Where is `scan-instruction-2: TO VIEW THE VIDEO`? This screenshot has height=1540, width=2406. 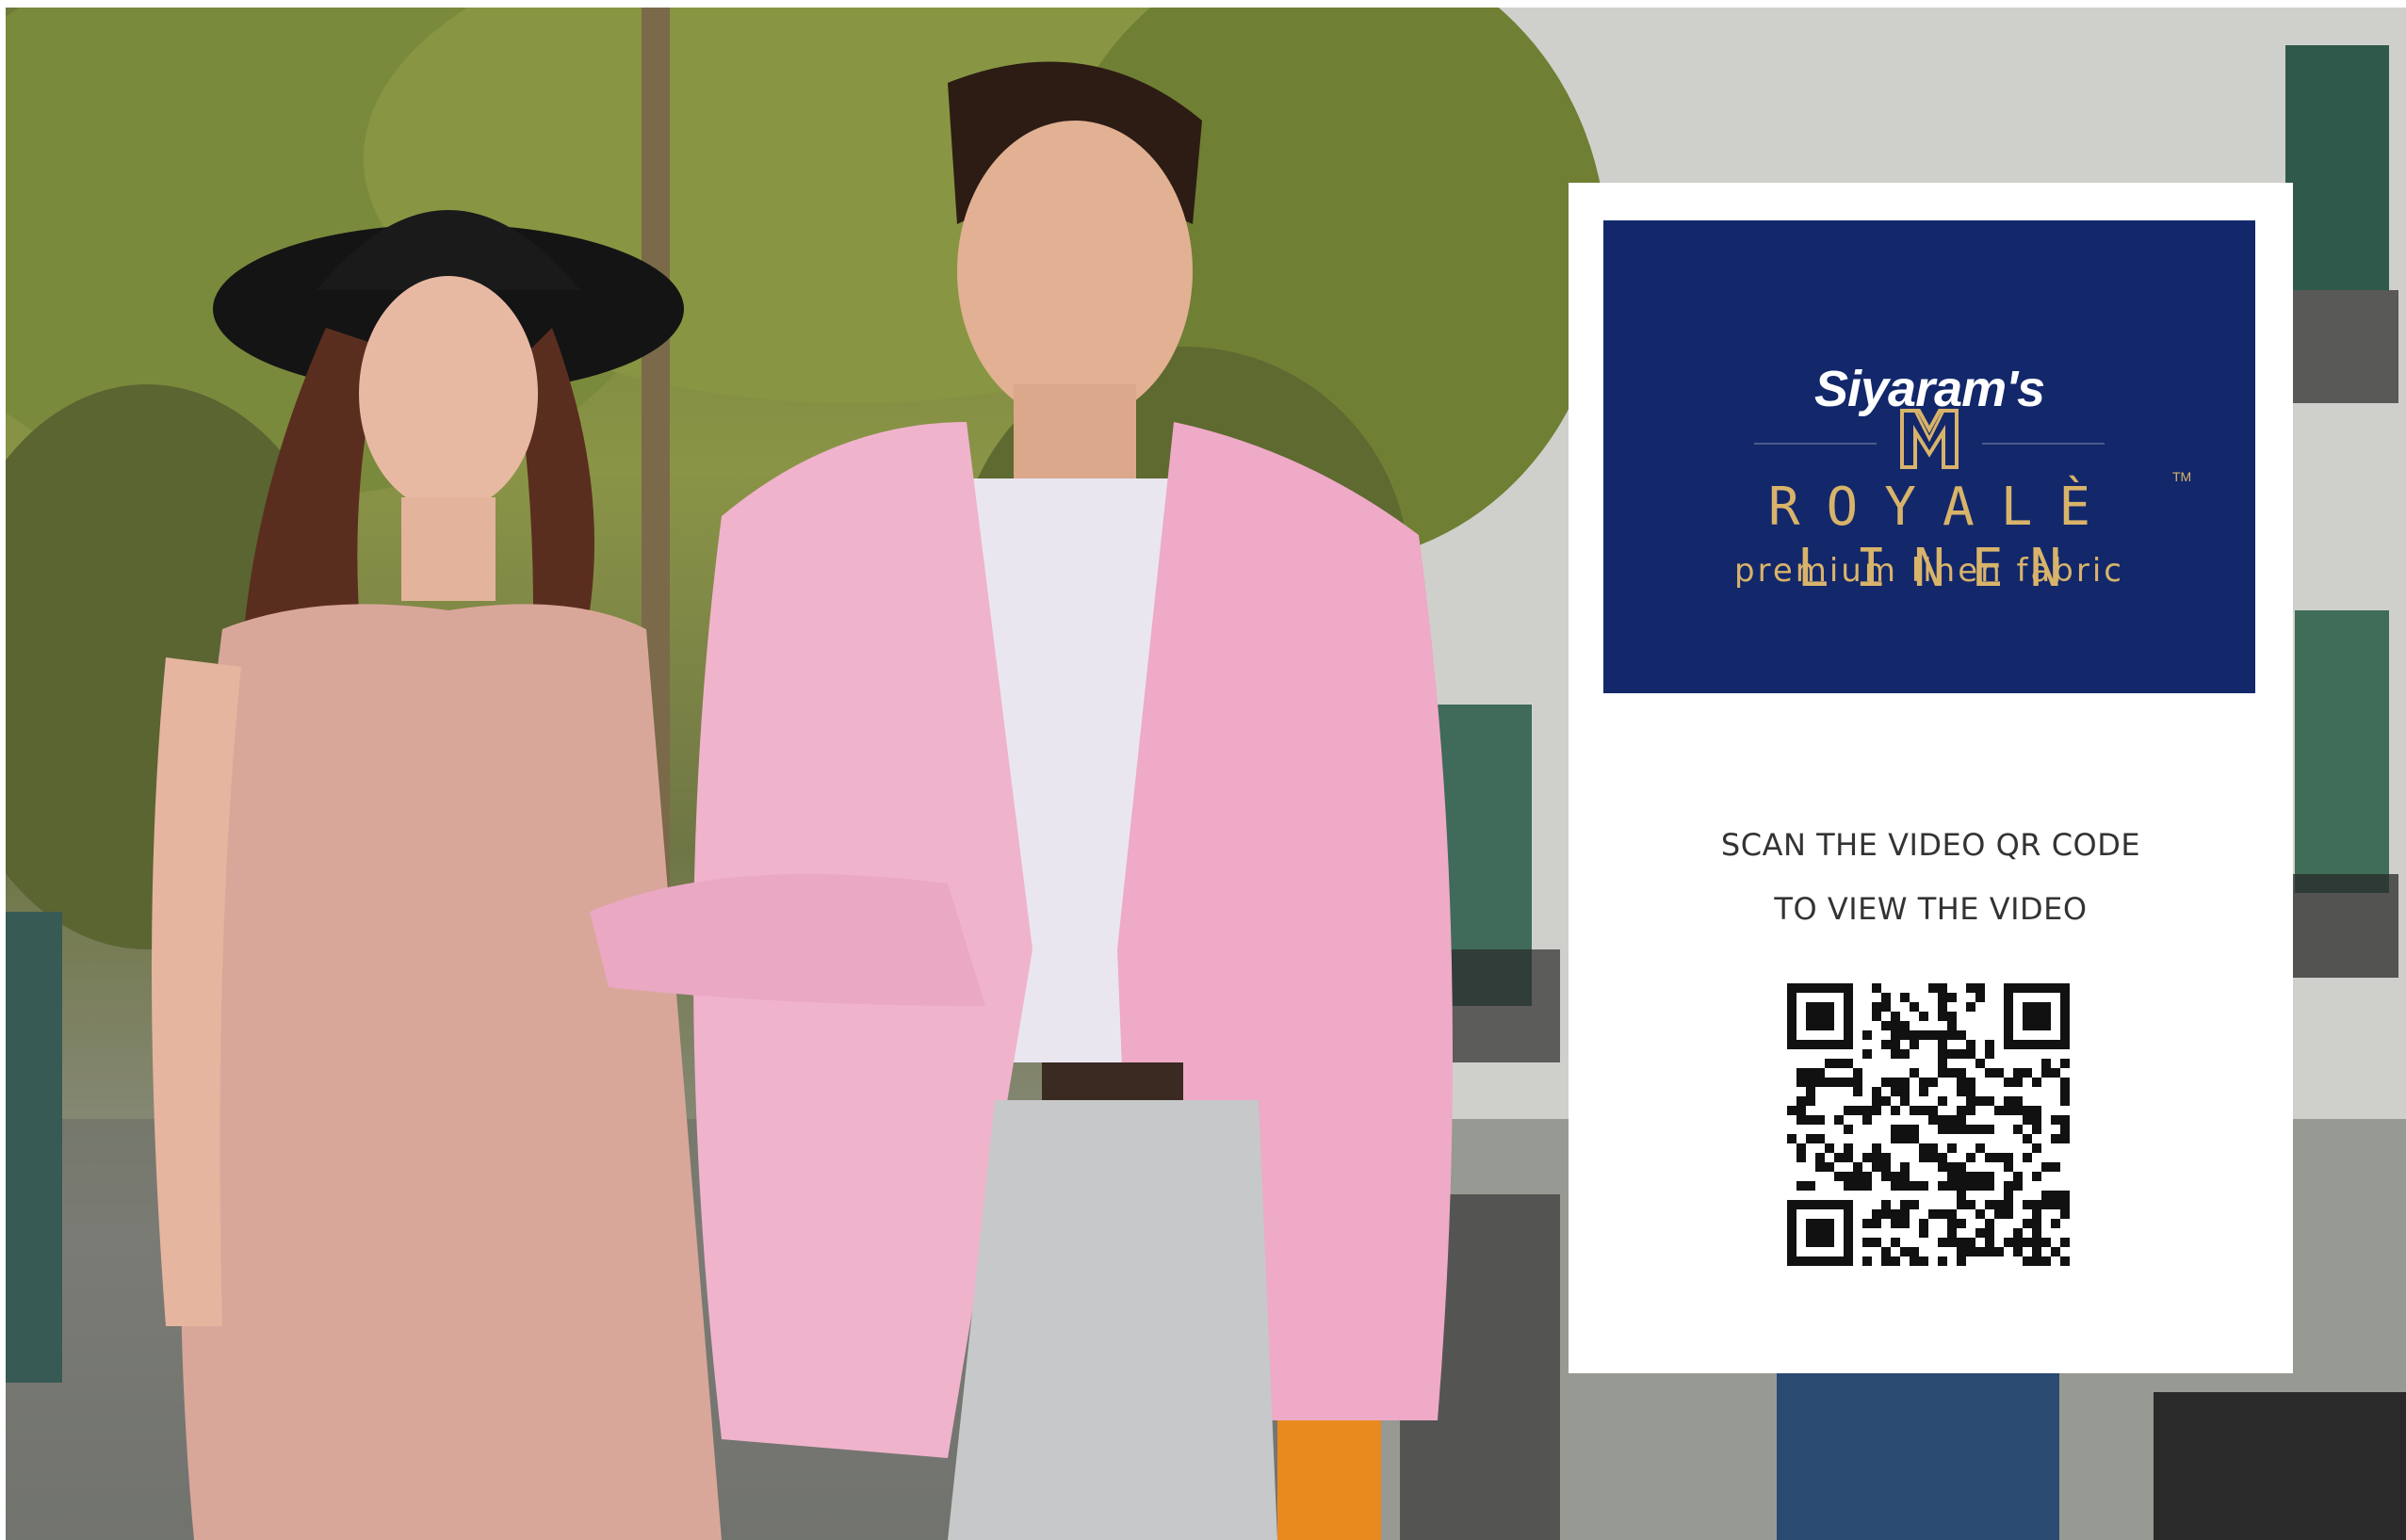 scan-instruction-2: TO VIEW THE VIDEO is located at coordinates (1931, 909).